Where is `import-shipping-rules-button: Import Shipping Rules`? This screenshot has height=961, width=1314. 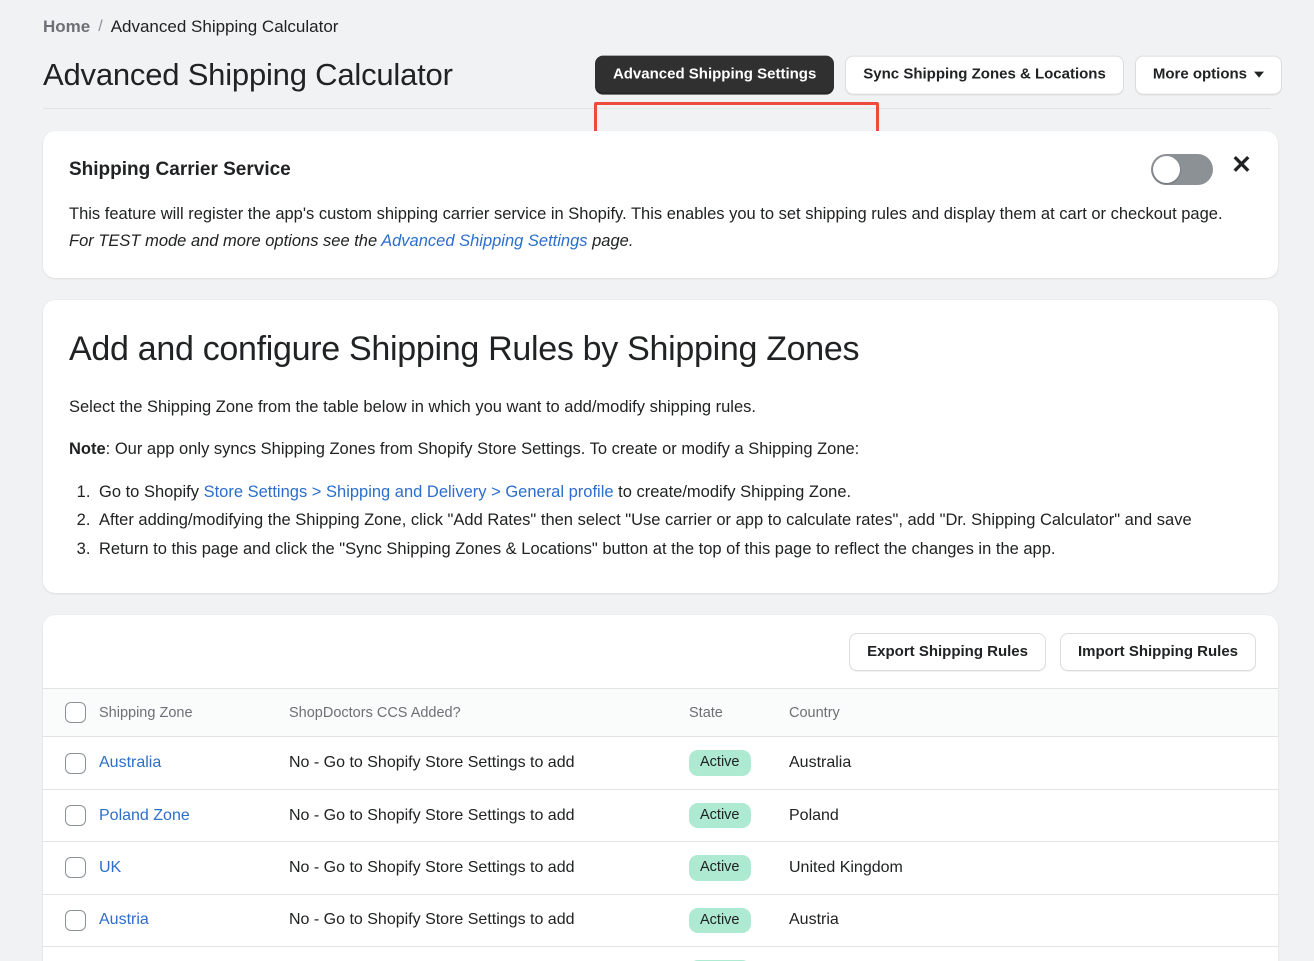
import-shipping-rules-button: Import Shipping Rules is located at coordinates (1158, 652).